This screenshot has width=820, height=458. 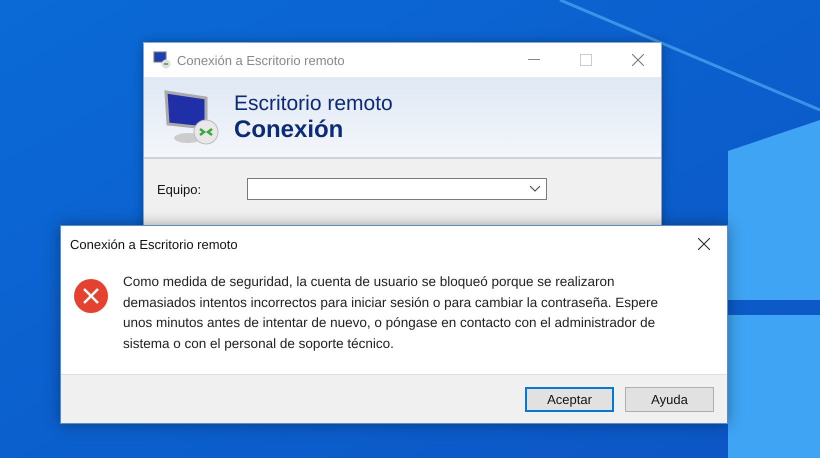 What do you see at coordinates (397, 189) in the screenshot?
I see `computer-dropdown` at bounding box center [397, 189].